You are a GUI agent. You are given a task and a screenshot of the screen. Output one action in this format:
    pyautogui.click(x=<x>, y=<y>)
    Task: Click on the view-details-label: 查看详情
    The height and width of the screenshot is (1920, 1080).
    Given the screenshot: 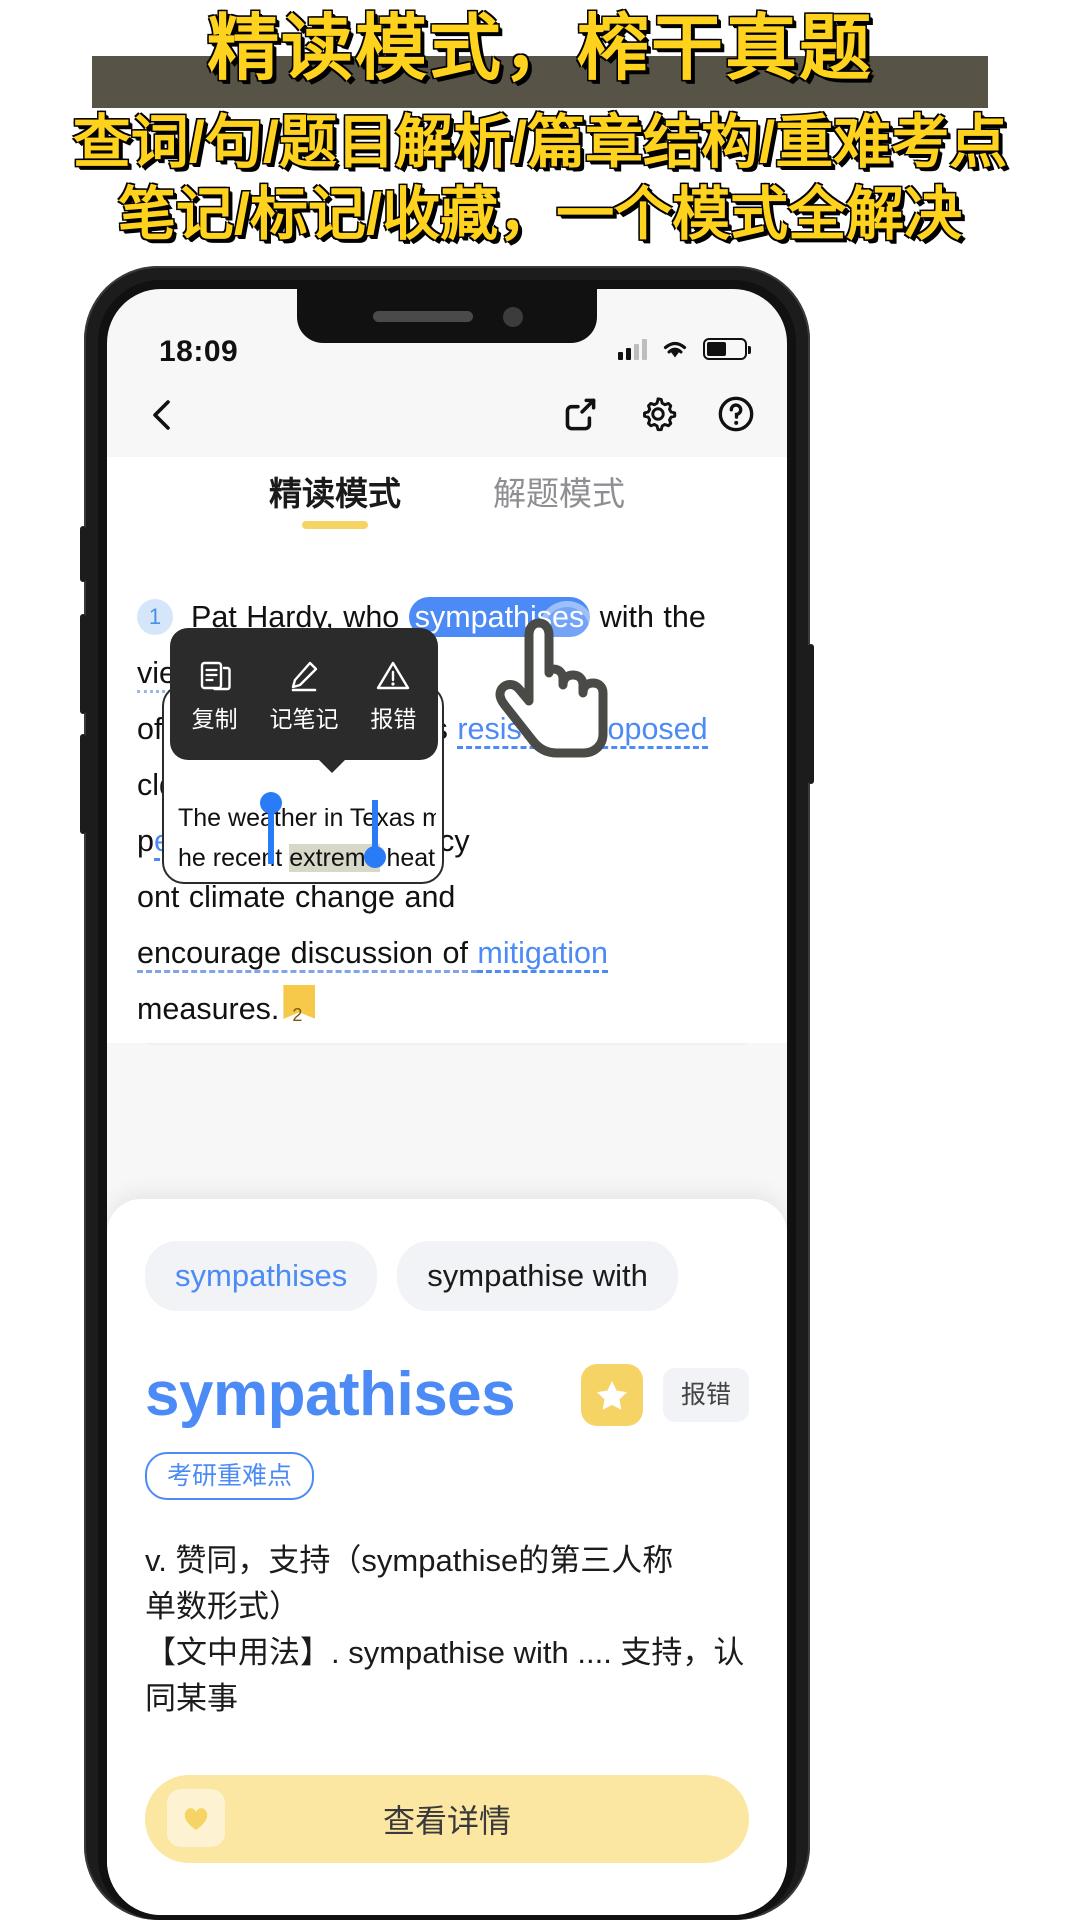 What is the action you would take?
    pyautogui.click(x=446, y=1821)
    